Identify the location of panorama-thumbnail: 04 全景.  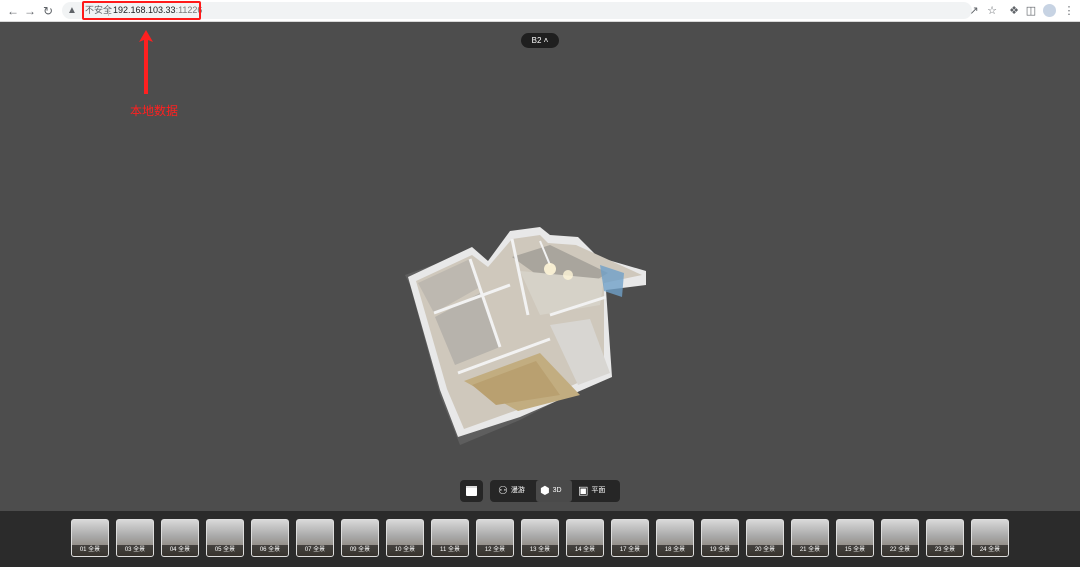
(180, 538).